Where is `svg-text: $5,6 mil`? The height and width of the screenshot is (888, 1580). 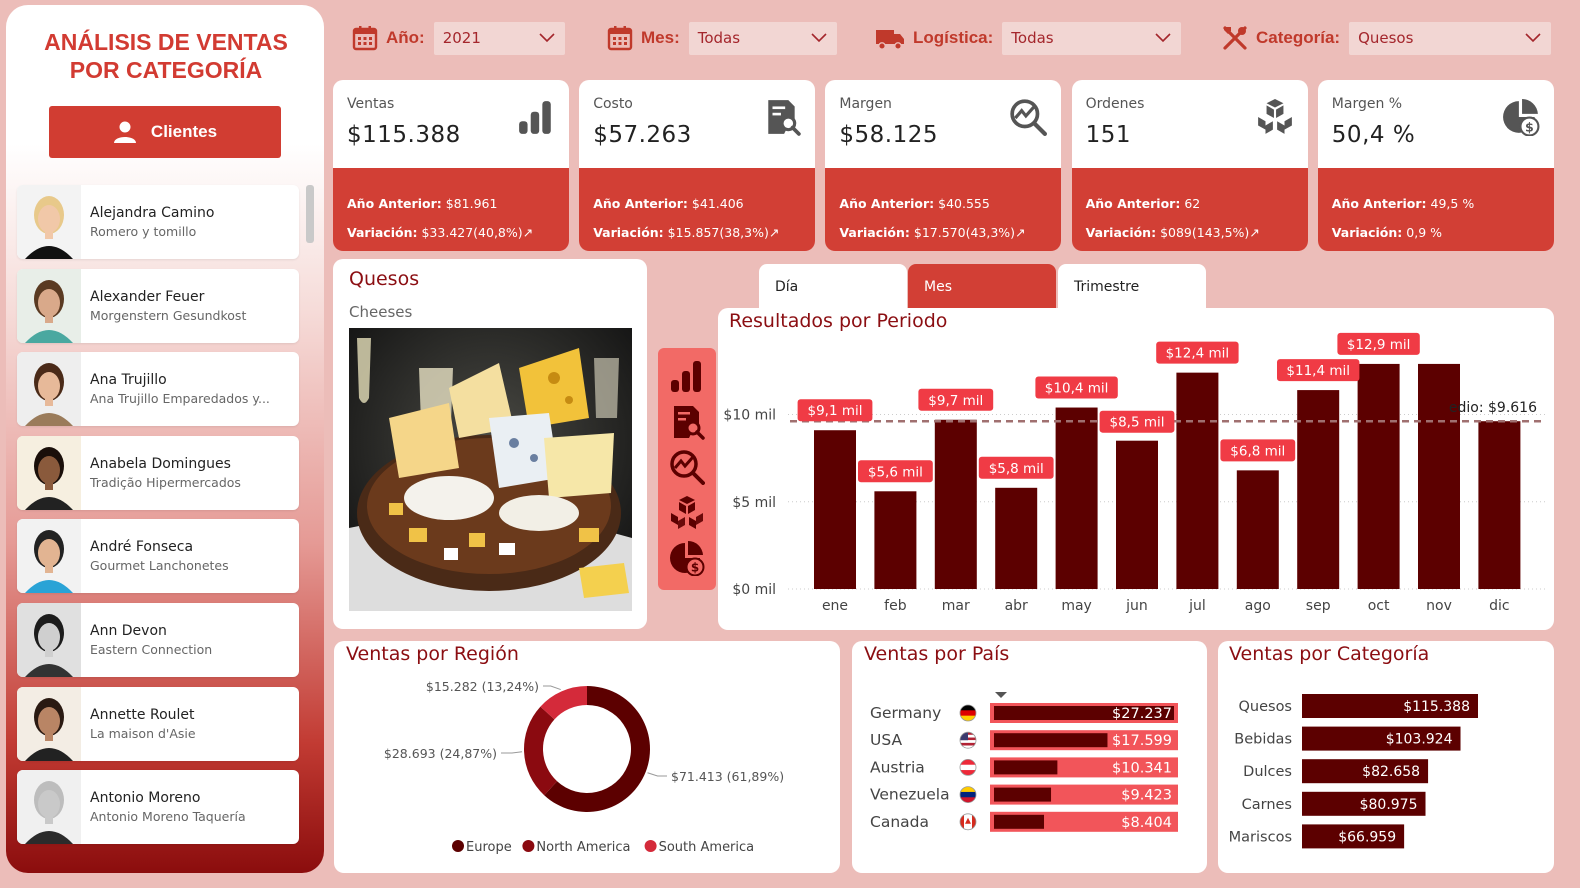
svg-text: $5,6 mil is located at coordinates (895, 472).